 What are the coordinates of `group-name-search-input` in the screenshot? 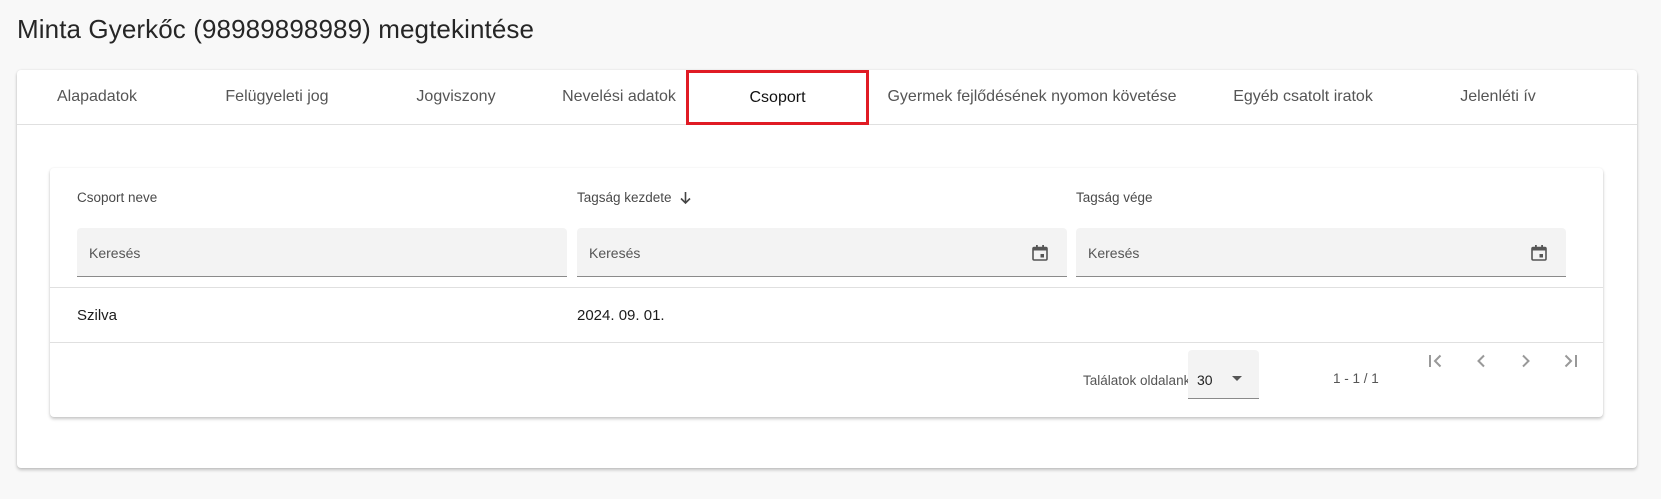 It's located at (285, 253).